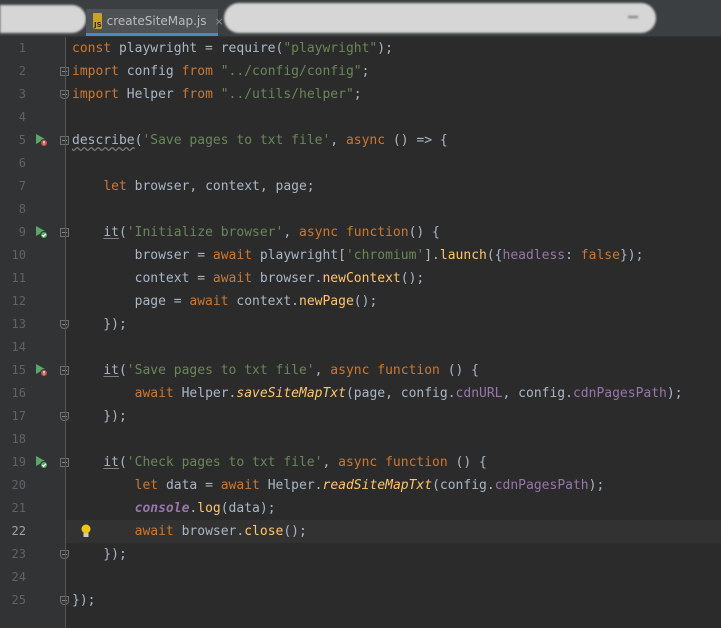 The height and width of the screenshot is (628, 721). I want to click on line-number: 3, so click(22, 94).